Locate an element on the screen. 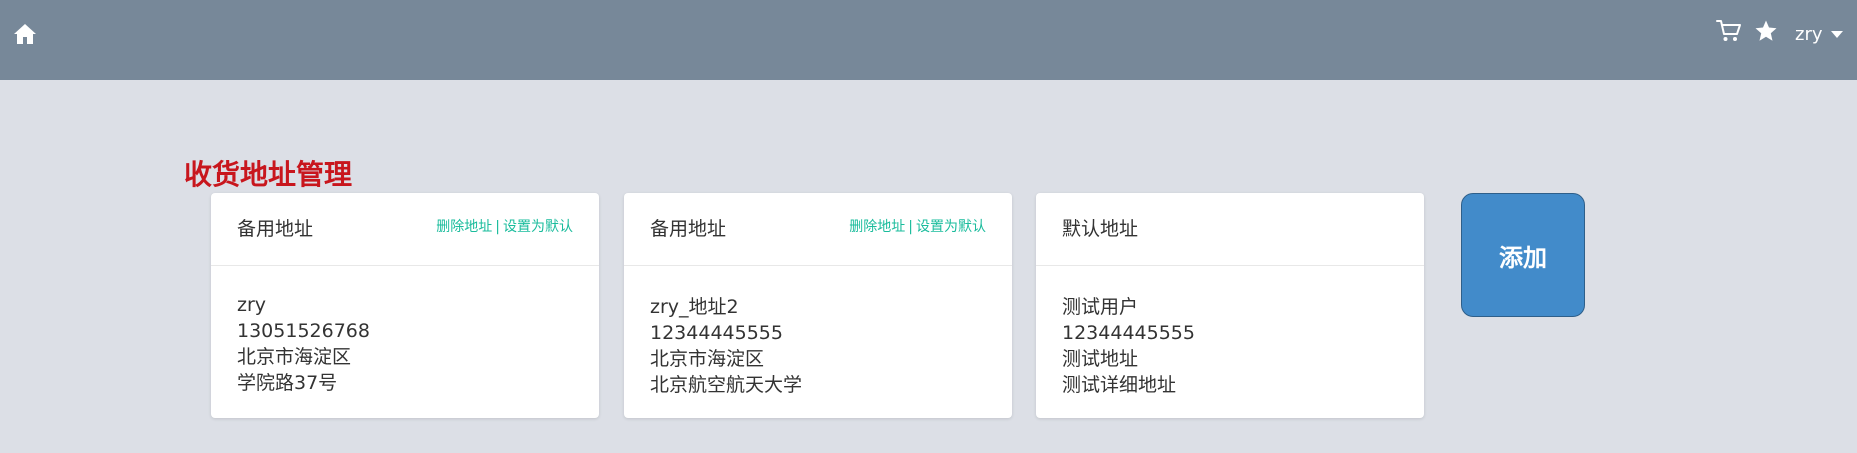 The image size is (1857, 453). address-detail: 北京航空航天大学 is located at coordinates (726, 385).